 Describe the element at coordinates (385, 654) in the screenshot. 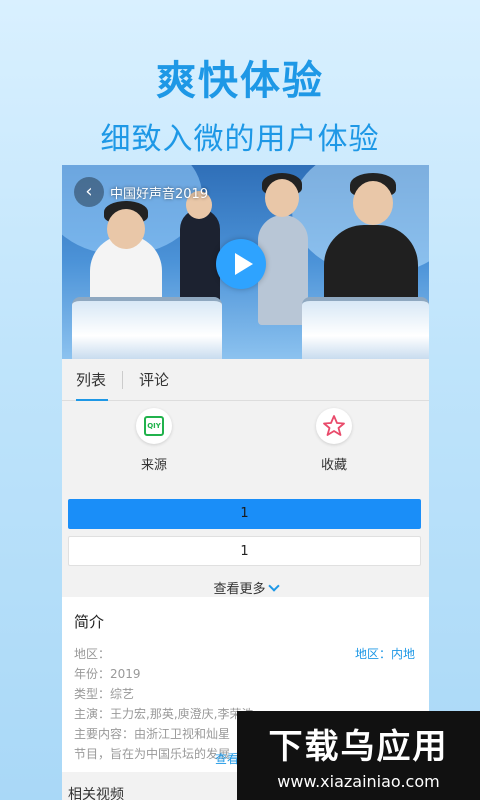

I see `intro-region-link: 地区：内地` at that location.